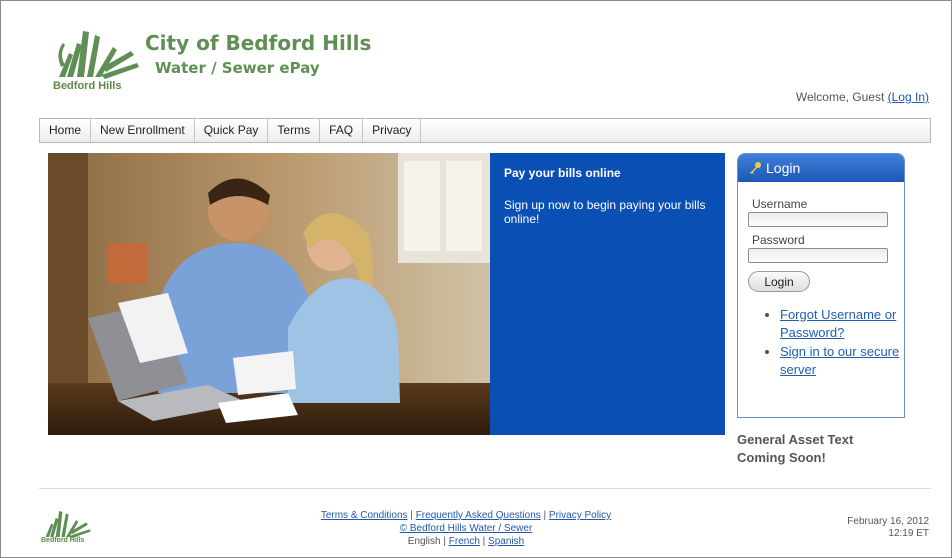 Image resolution: width=952 pixels, height=558 pixels. Describe the element at coordinates (888, 521) in the screenshot. I see `footer-date: February 16, 2012` at that location.